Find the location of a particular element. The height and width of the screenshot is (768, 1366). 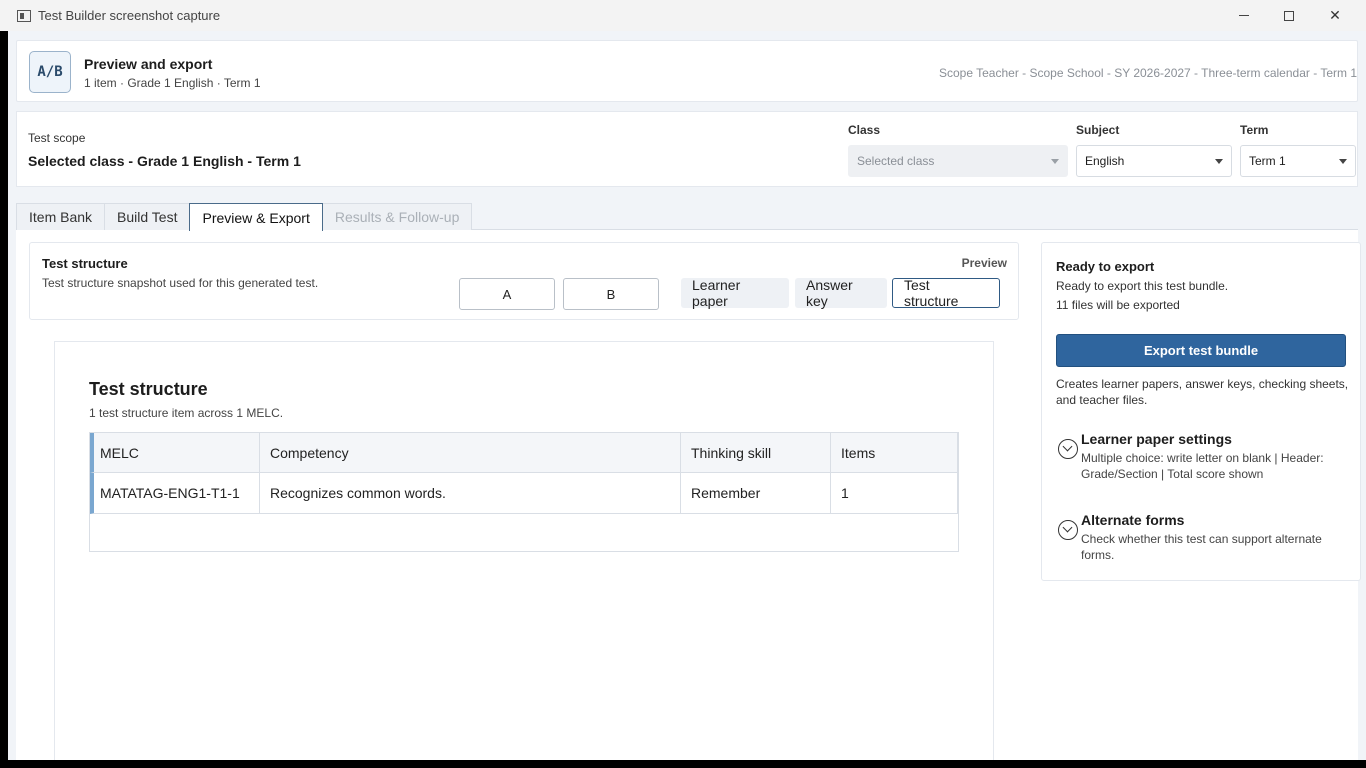

answer-key-button: Answer key is located at coordinates (841, 293).